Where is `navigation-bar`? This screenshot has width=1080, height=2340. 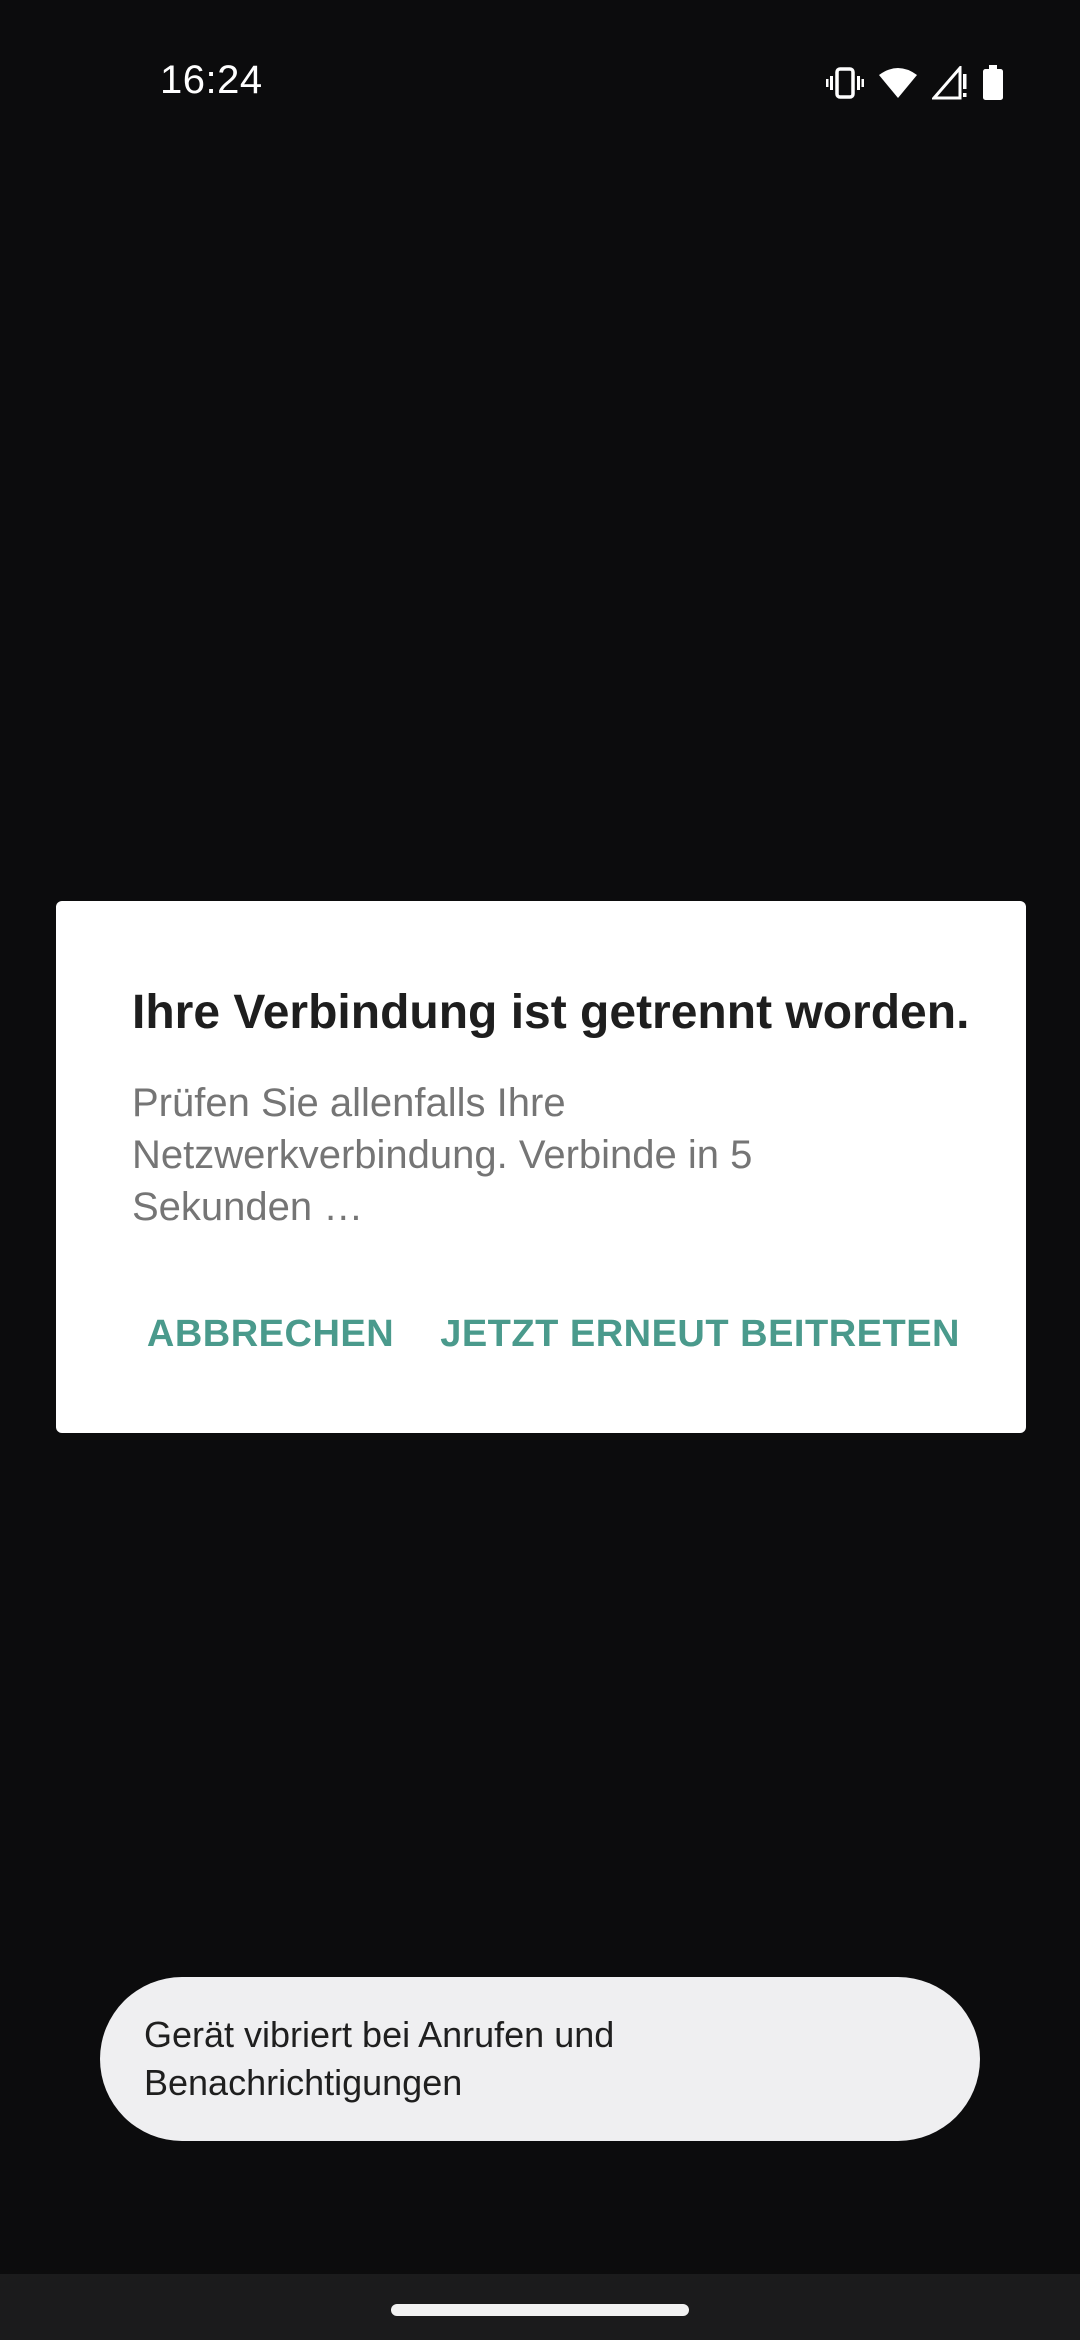 navigation-bar is located at coordinates (540, 2307).